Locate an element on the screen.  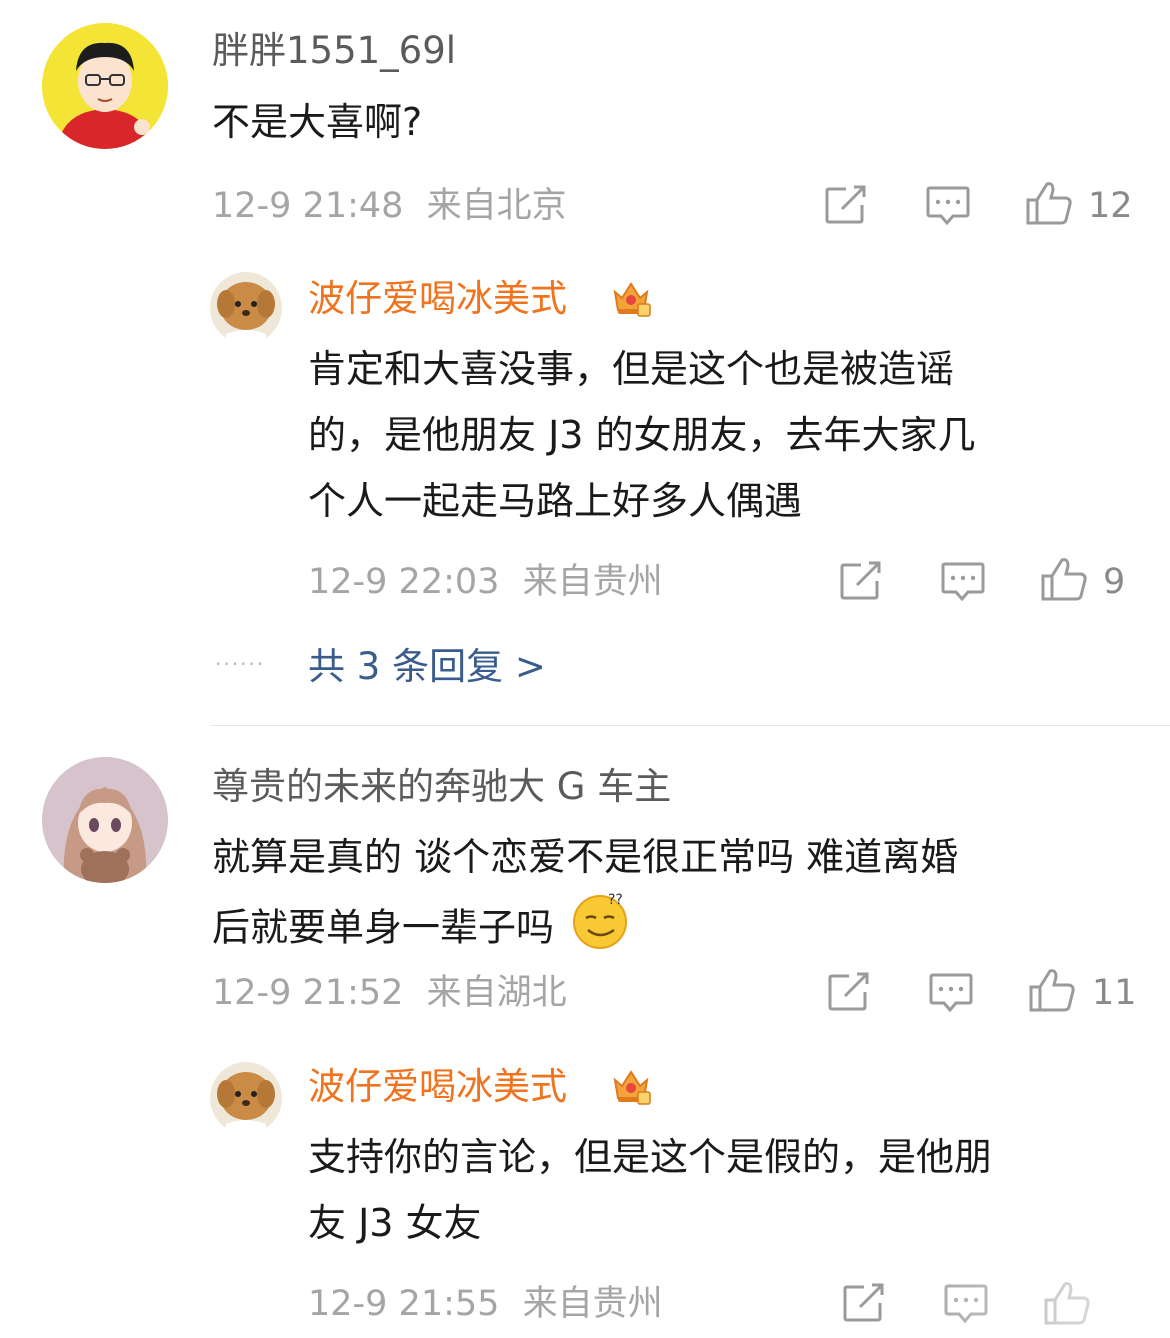
comment-username: 胖胖1551_69l is located at coordinates (334, 50).